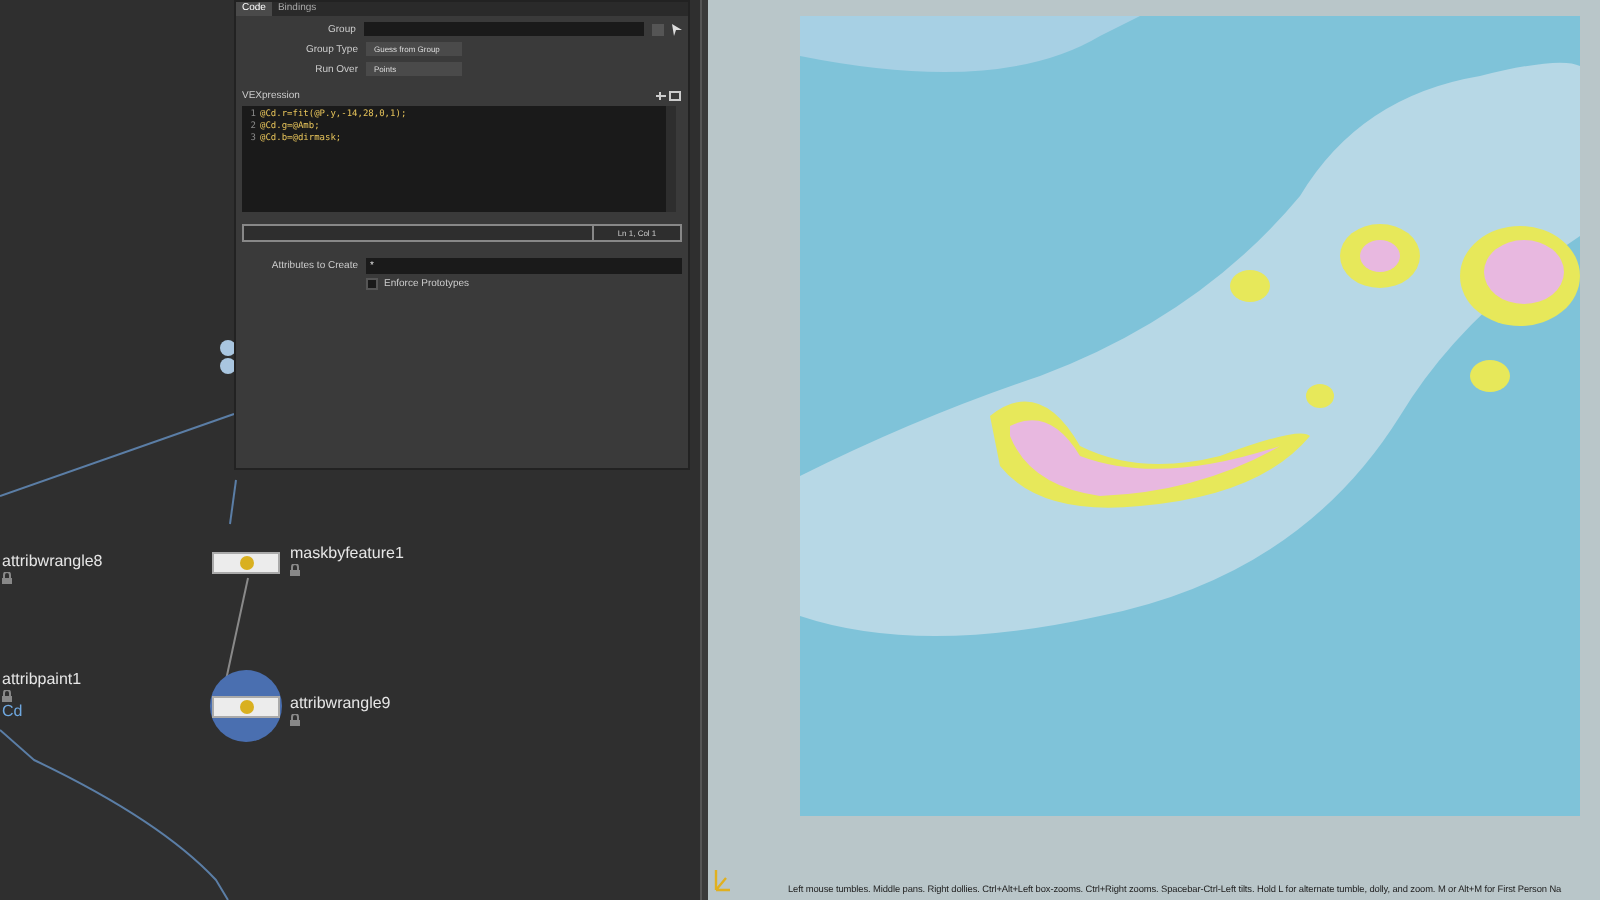 Image resolution: width=1600 pixels, height=900 pixels. Describe the element at coordinates (52, 562) in the screenshot. I see `node-label: attribwrangle8` at that location.